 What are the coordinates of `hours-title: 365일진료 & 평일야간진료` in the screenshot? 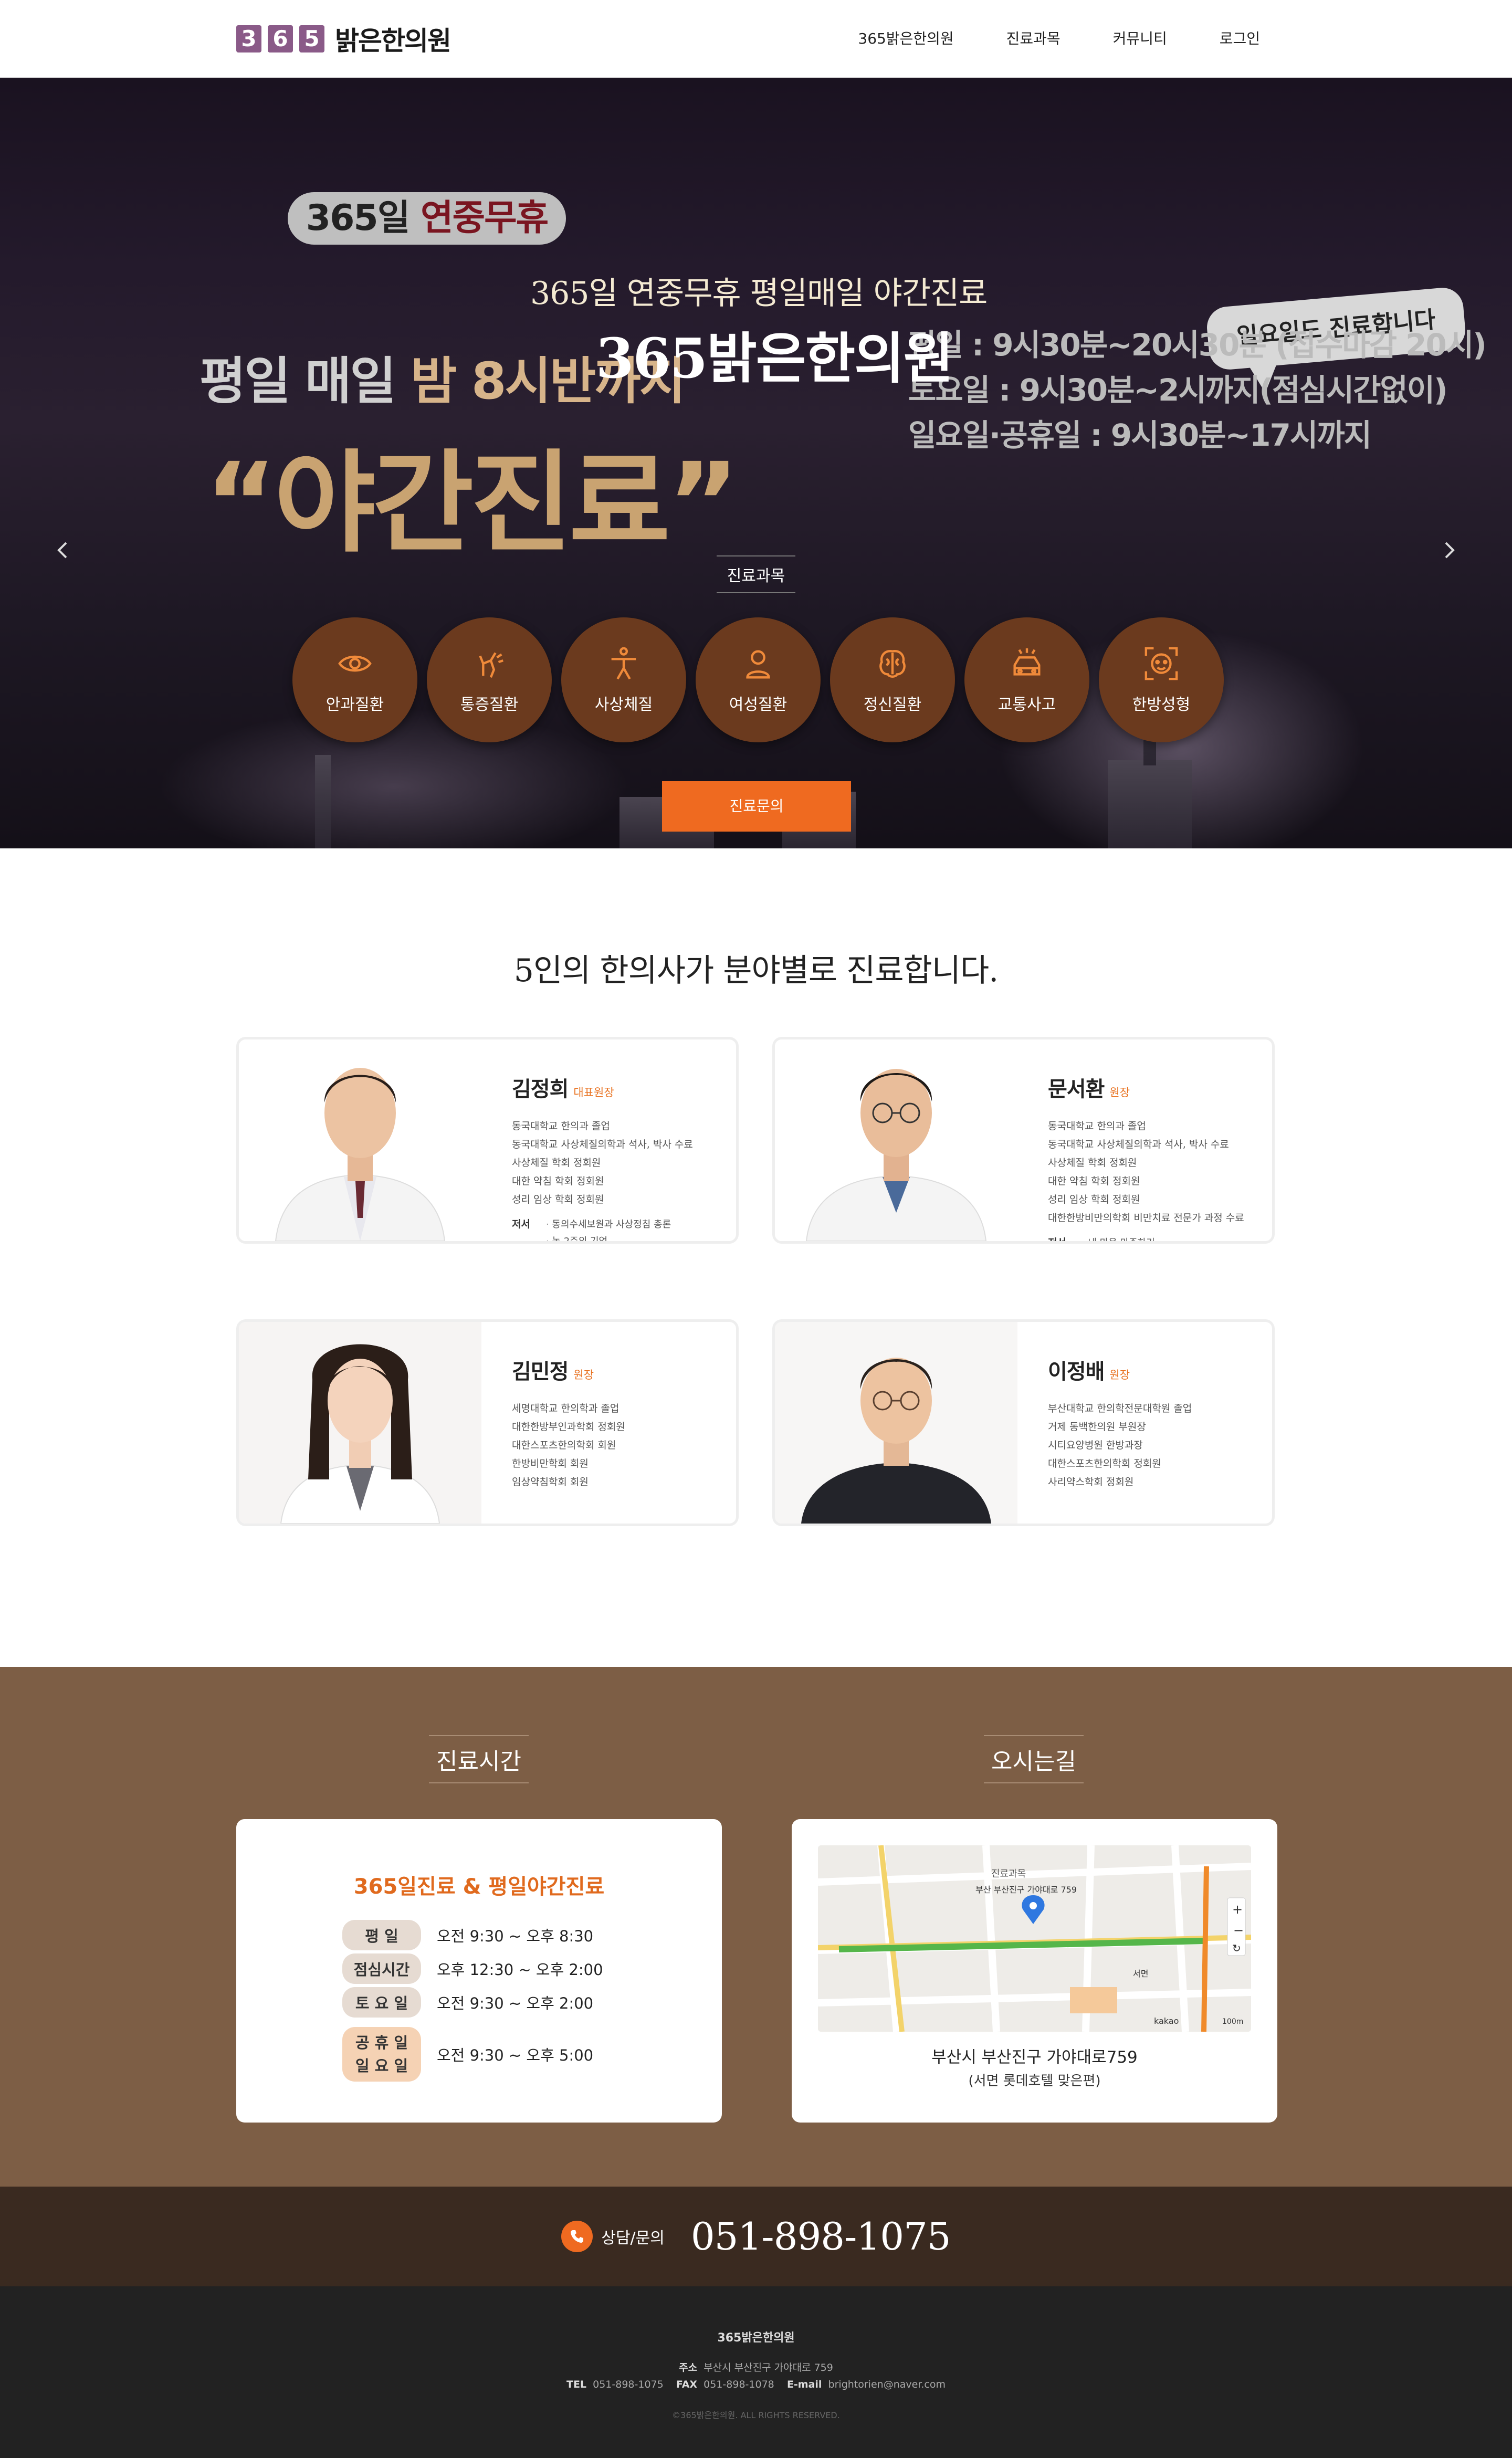 It's located at (479, 1887).